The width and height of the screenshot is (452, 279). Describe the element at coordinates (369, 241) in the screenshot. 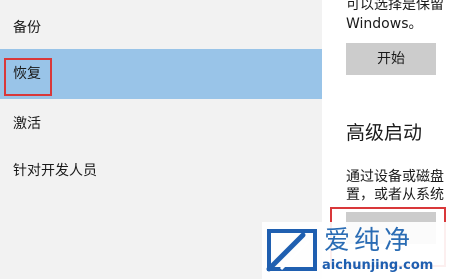

I see `watermark-title: 爱纯净` at that location.